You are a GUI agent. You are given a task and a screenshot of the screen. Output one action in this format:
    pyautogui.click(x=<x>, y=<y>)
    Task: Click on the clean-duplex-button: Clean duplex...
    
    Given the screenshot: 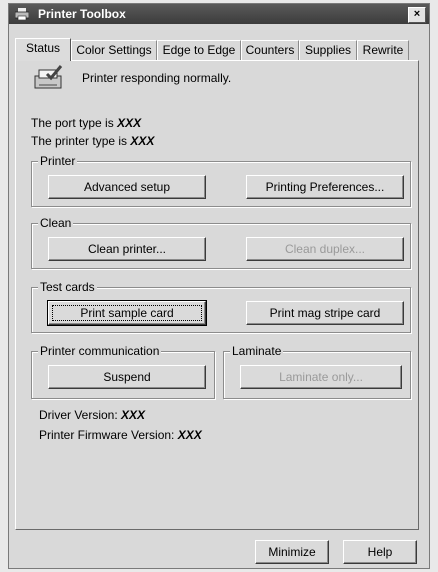 What is the action you would take?
    pyautogui.click(x=325, y=249)
    